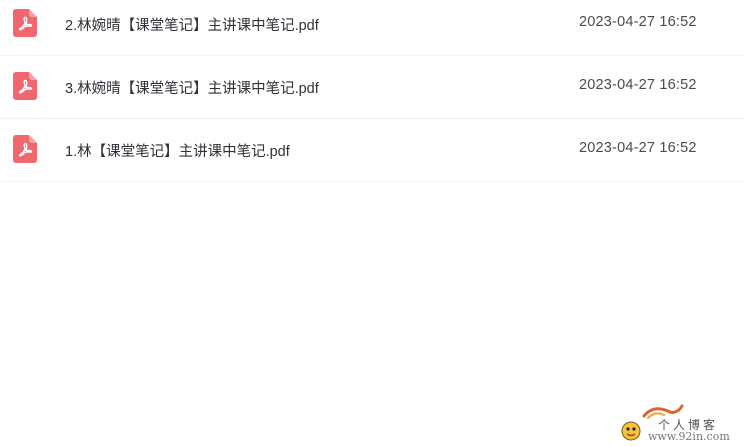  Describe the element at coordinates (689, 436) in the screenshot. I see `watermark-url: www.92in.com` at that location.